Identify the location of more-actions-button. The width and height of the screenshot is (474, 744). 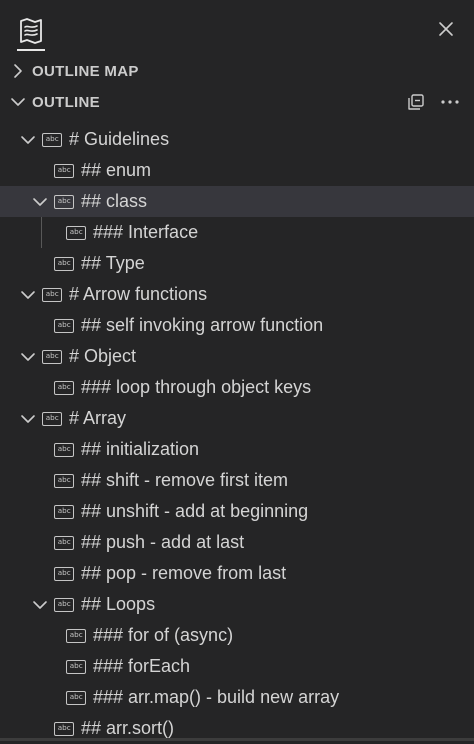
(450, 102).